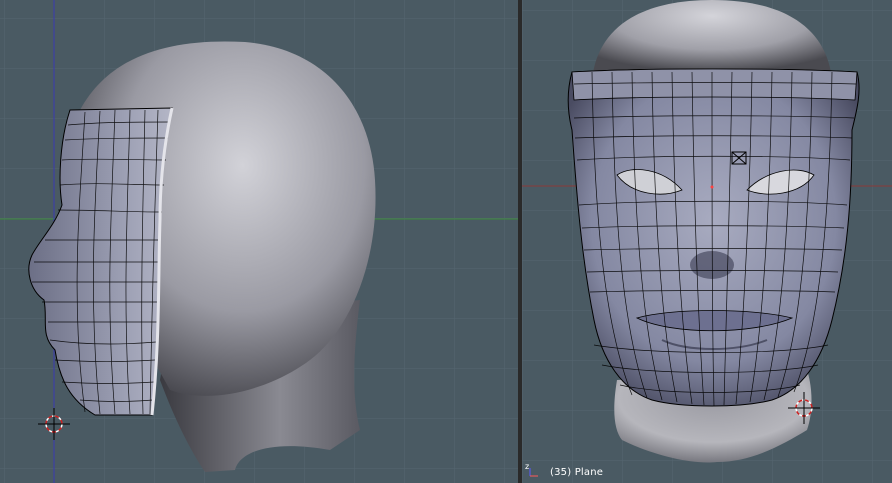 This screenshot has width=892, height=483. Describe the element at coordinates (527, 466) in the screenshot. I see `axis-gizmo-label: z` at that location.